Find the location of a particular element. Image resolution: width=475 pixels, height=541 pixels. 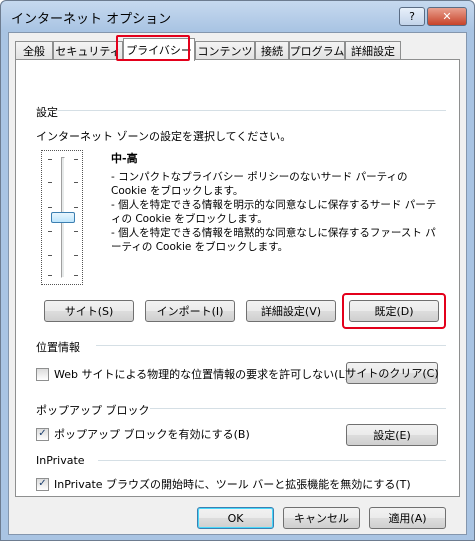

cancel-button: キャンセル is located at coordinates (321, 518).